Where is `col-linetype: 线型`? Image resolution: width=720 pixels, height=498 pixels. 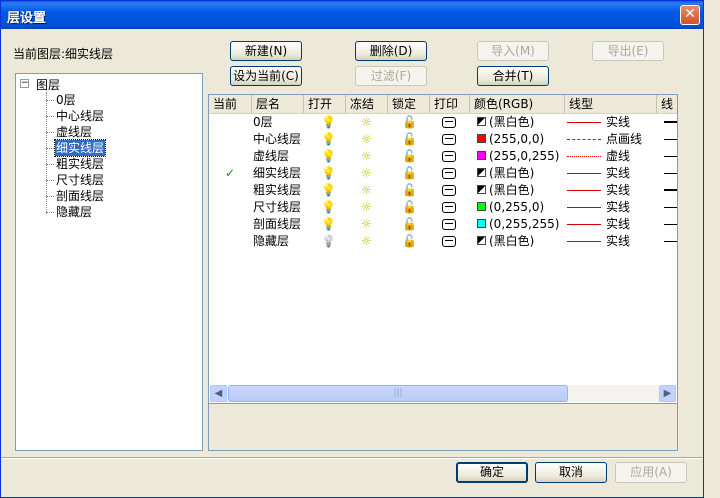 col-linetype: 线型 is located at coordinates (611, 104).